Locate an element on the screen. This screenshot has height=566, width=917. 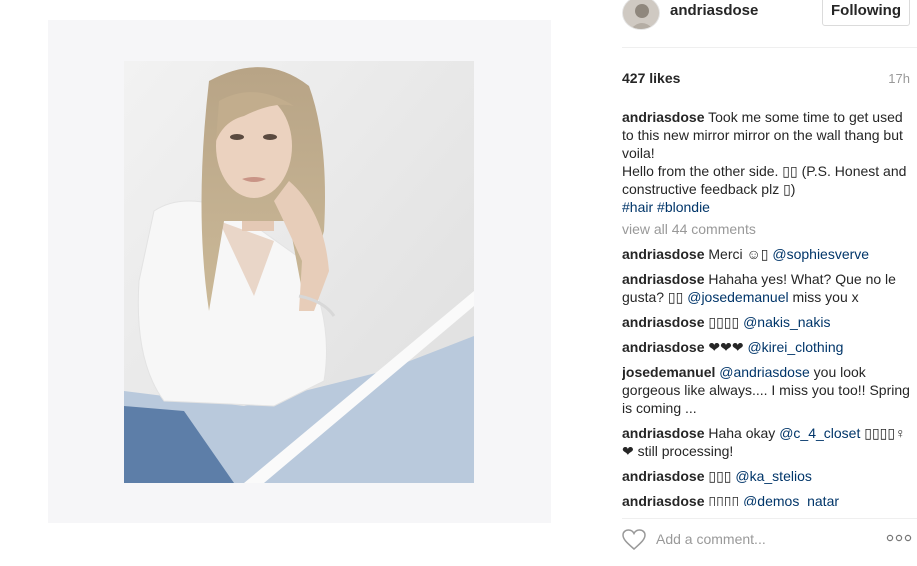
comment-mention: @ka_stelios is located at coordinates (773, 476).